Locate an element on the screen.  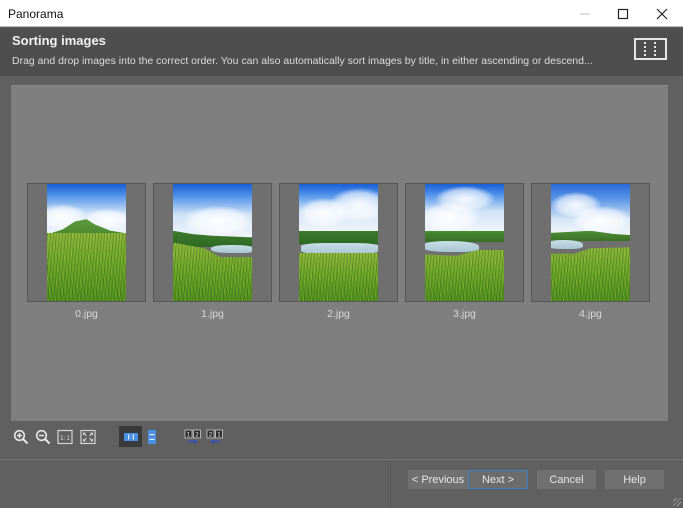
maximize-button is located at coordinates (623, 13).